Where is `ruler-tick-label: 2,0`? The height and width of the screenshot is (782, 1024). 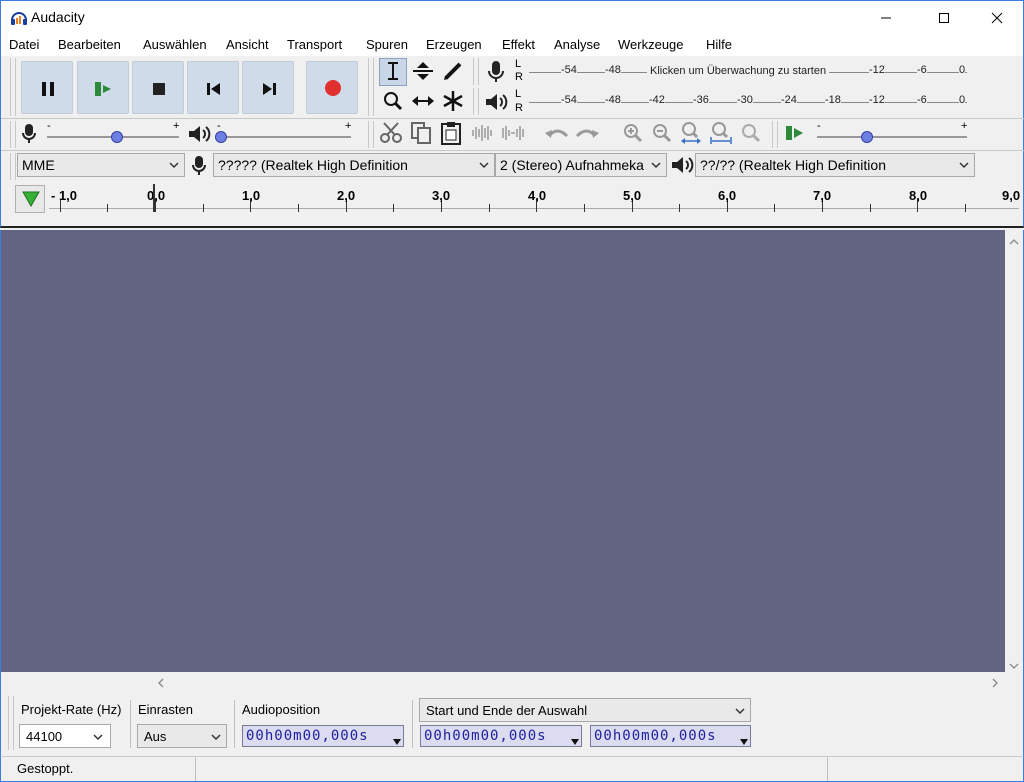
ruler-tick-label: 2,0 is located at coordinates (346, 195).